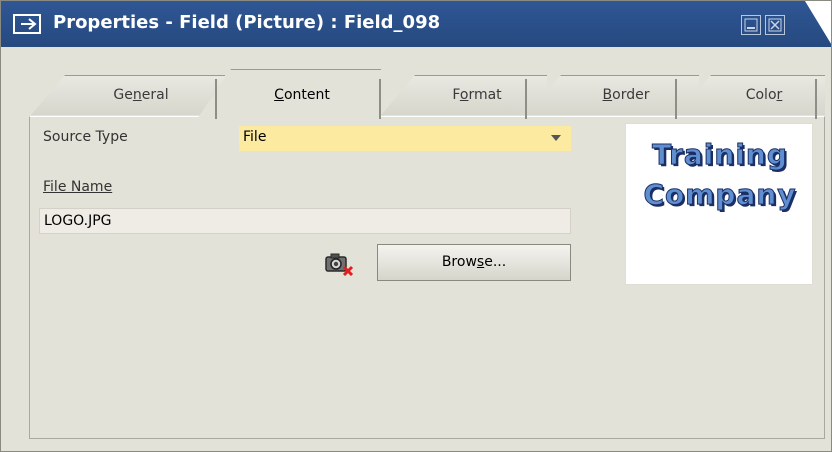 The image size is (832, 452). I want to click on tab-strip: General Format Border Color Content, so click(416, 92).